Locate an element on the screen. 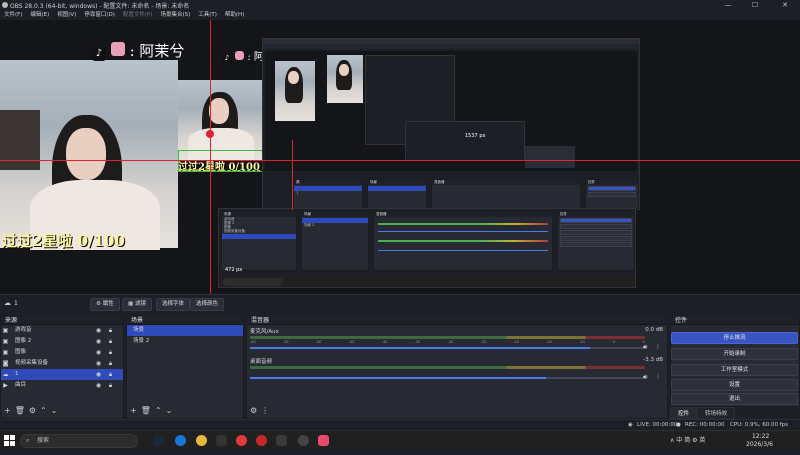  scene-up-icon: ⌃ is located at coordinates (158, 410).